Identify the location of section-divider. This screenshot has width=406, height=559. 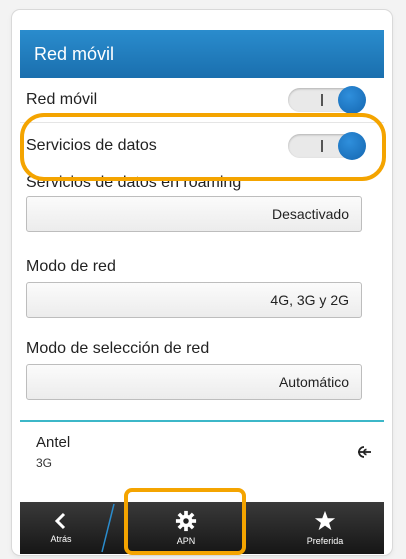
(202, 421).